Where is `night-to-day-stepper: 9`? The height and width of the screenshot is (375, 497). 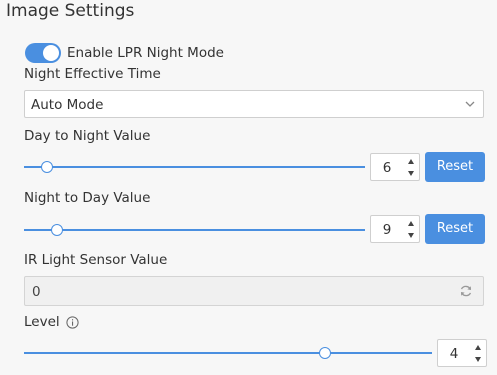
night-to-day-stepper: 9 is located at coordinates (395, 229).